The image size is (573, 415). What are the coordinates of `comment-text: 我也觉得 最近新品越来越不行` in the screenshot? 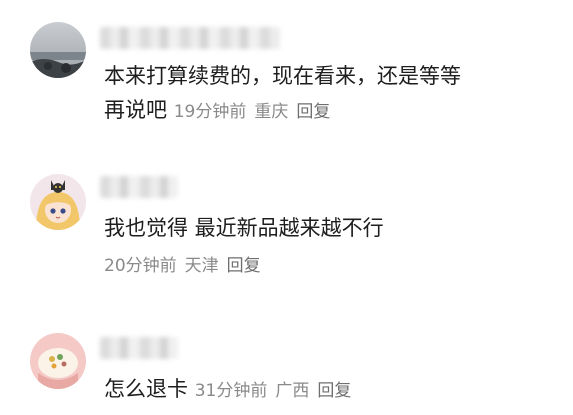 It's located at (244, 228).